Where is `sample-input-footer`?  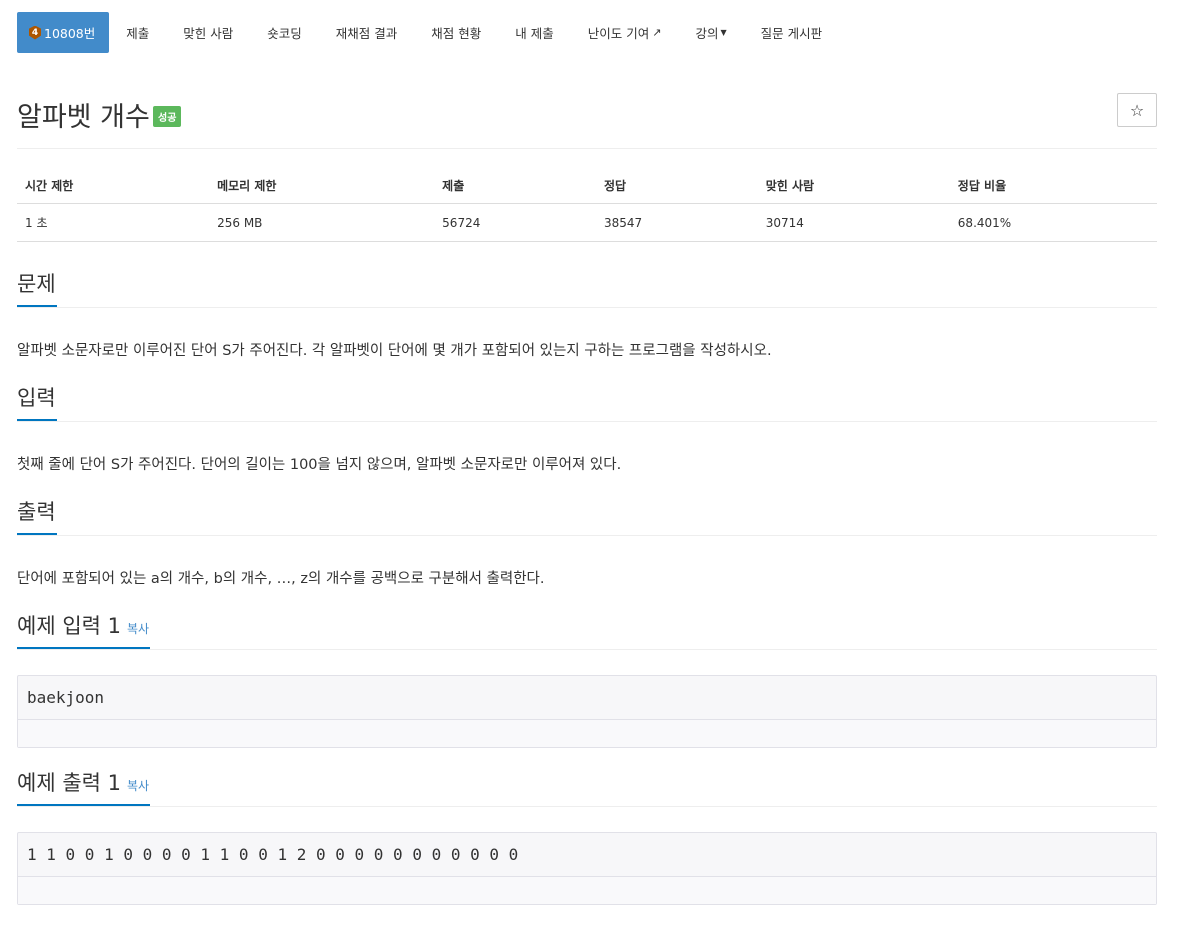 sample-input-footer is located at coordinates (587, 733).